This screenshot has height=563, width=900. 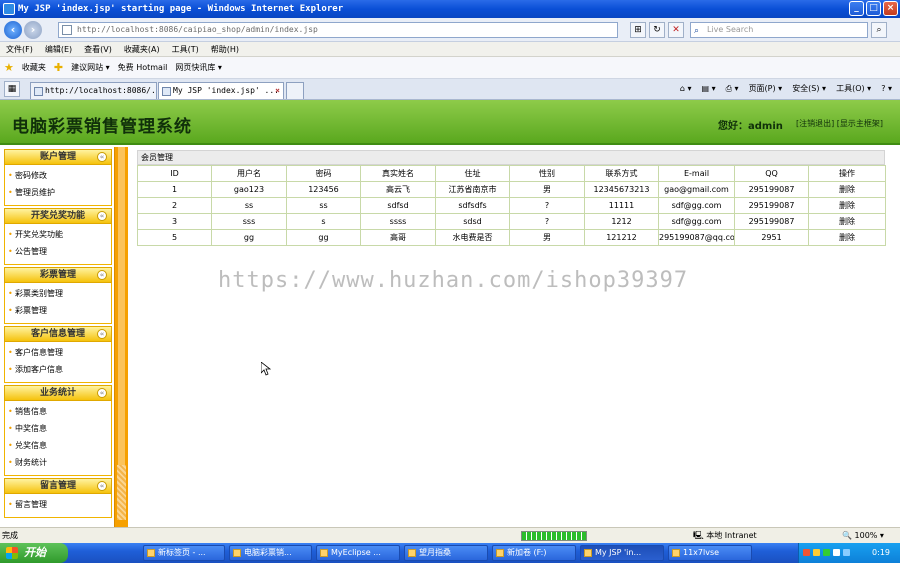 I want to click on panel-title: 会员管理, so click(x=511, y=157).